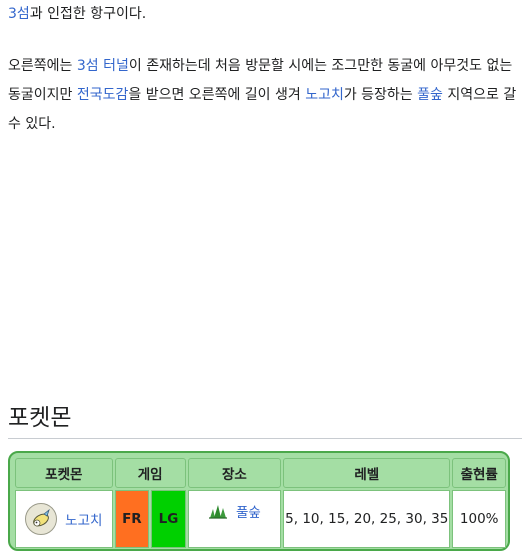 Image resolution: width=522 pixels, height=559 pixels. I want to click on game-lg-badge: LG, so click(168, 519).